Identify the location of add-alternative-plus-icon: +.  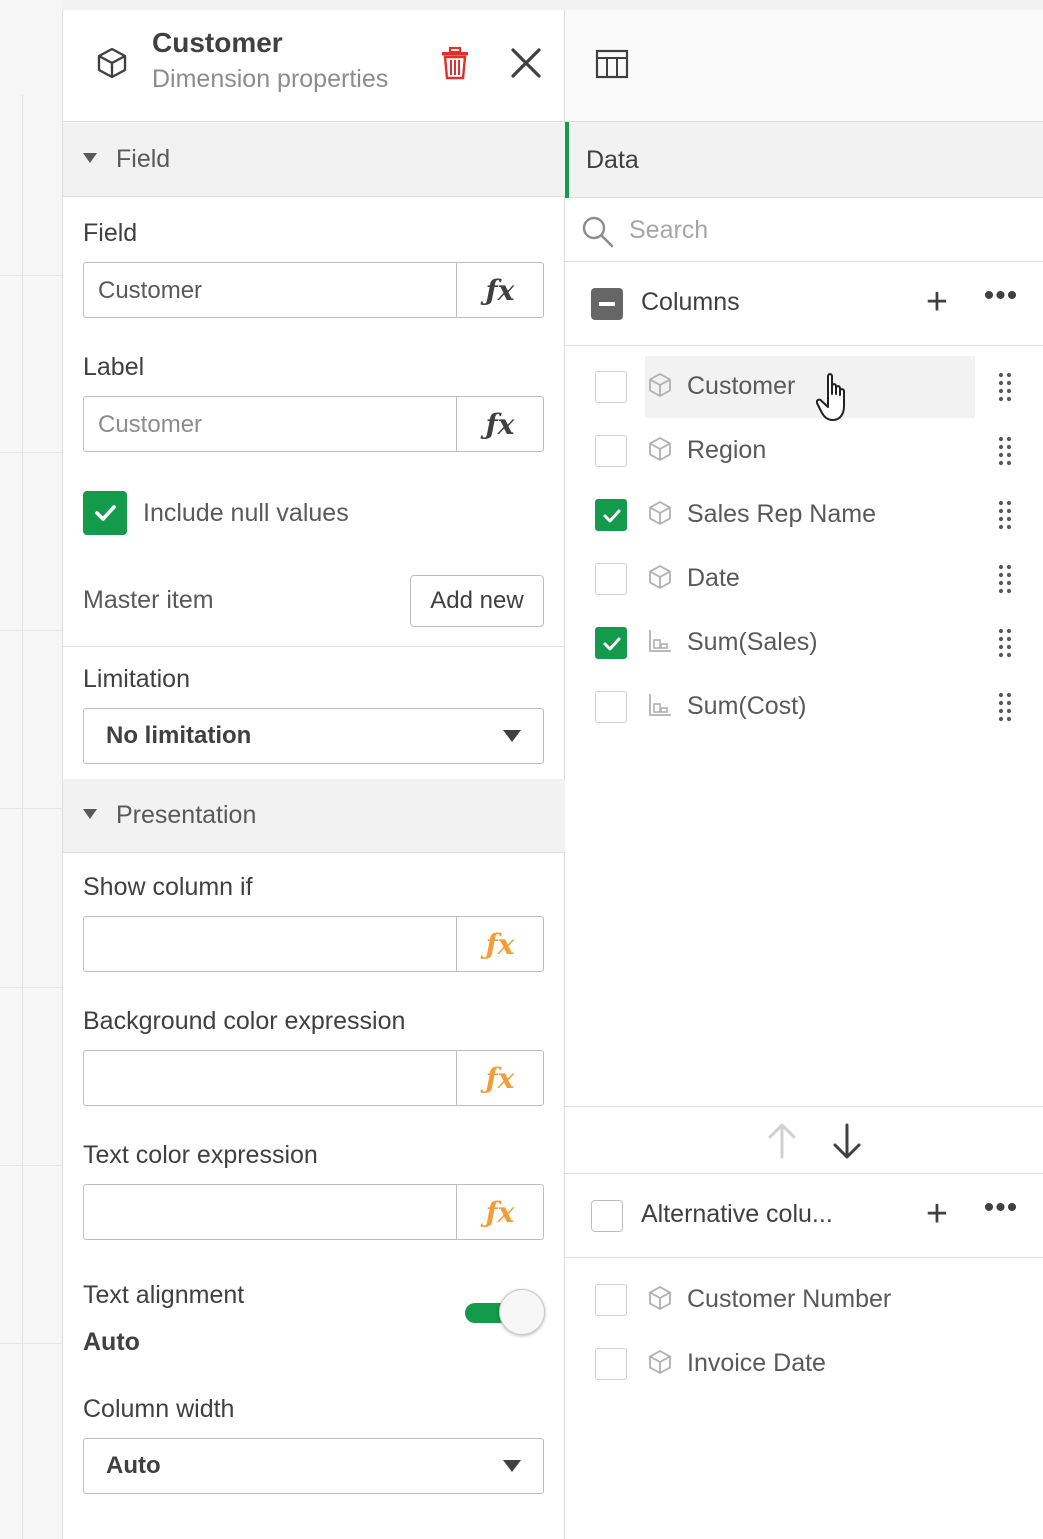
(937, 1214).